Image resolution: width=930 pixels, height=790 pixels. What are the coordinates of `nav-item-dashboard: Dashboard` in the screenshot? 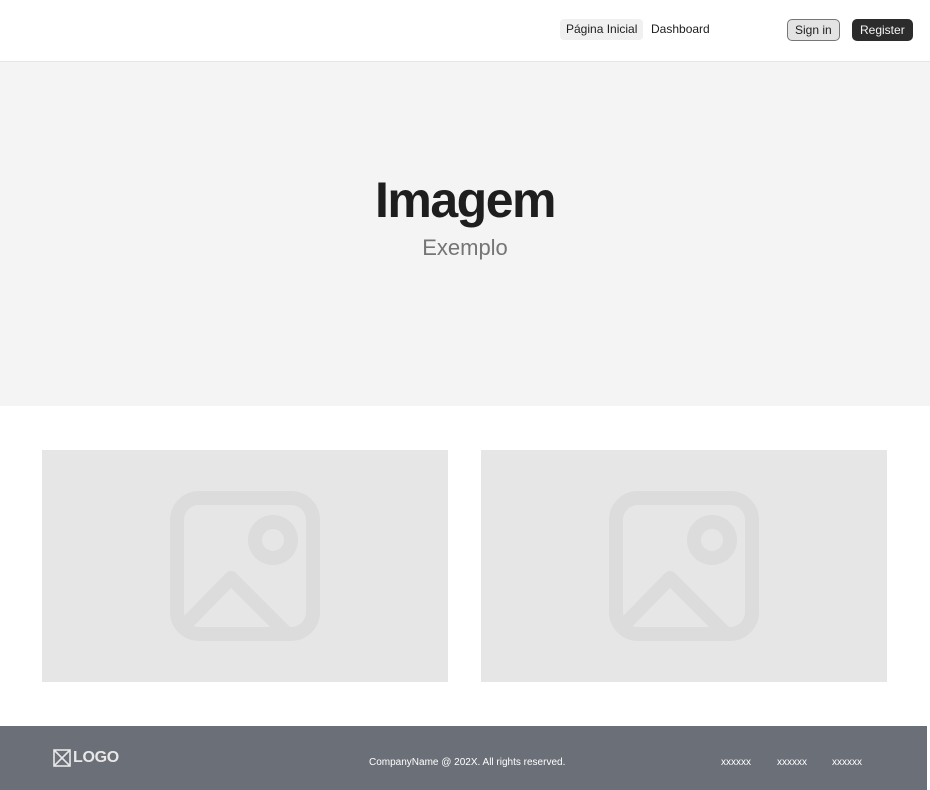 It's located at (680, 29).